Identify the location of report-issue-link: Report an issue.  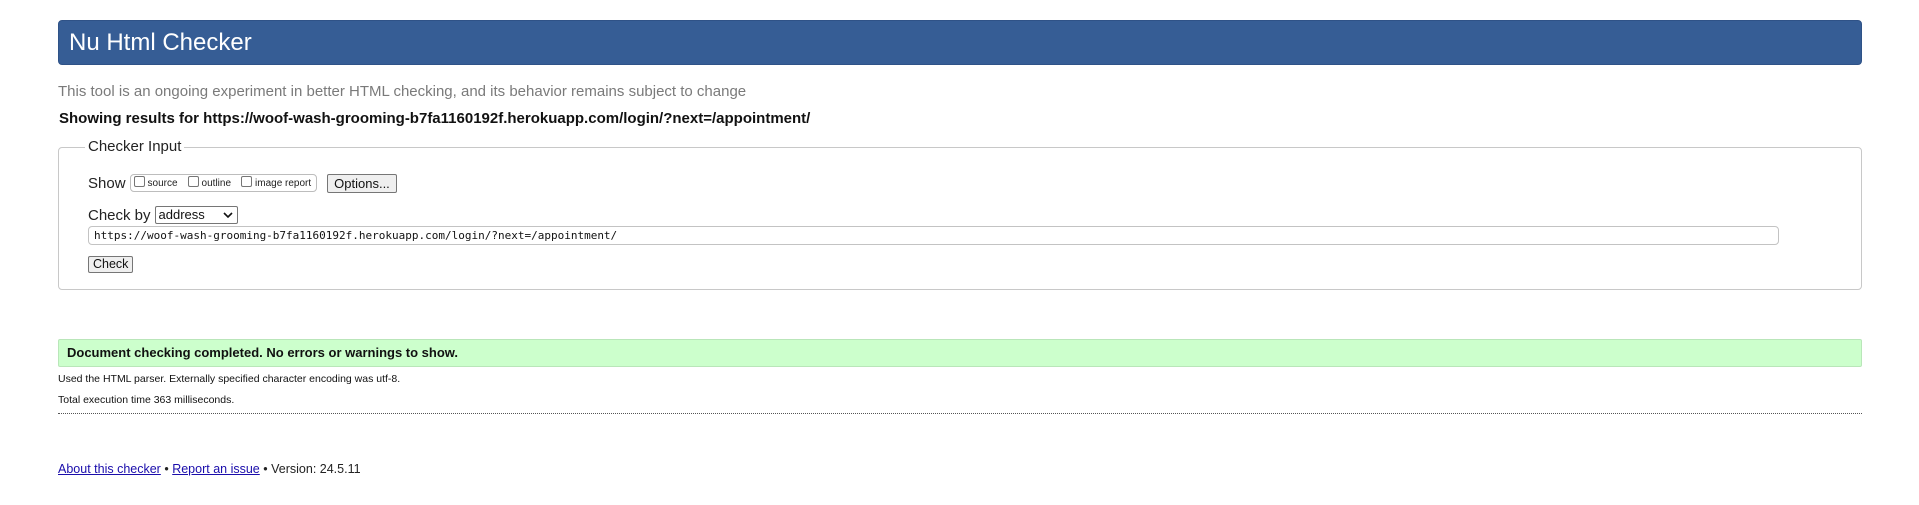
(216, 469).